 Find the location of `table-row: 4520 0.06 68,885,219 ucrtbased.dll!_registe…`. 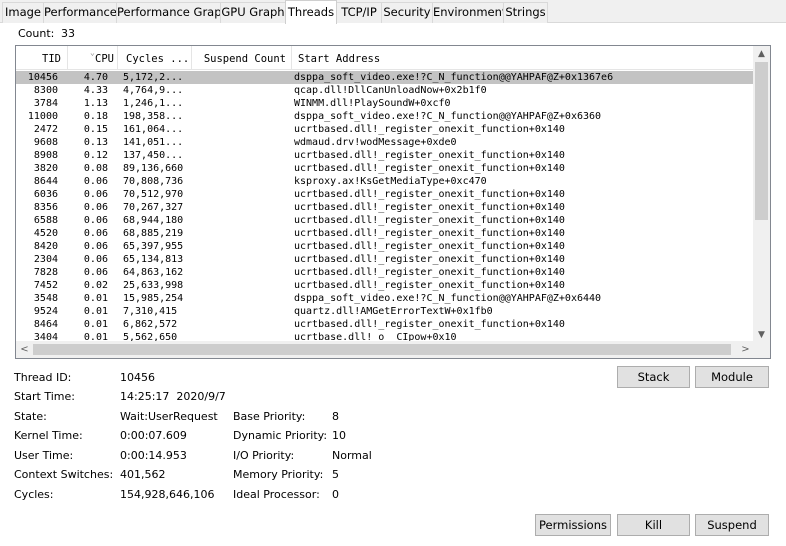

table-row: 4520 0.06 68,885,219 ucrtbased.dll!_registe… is located at coordinates (385, 233).